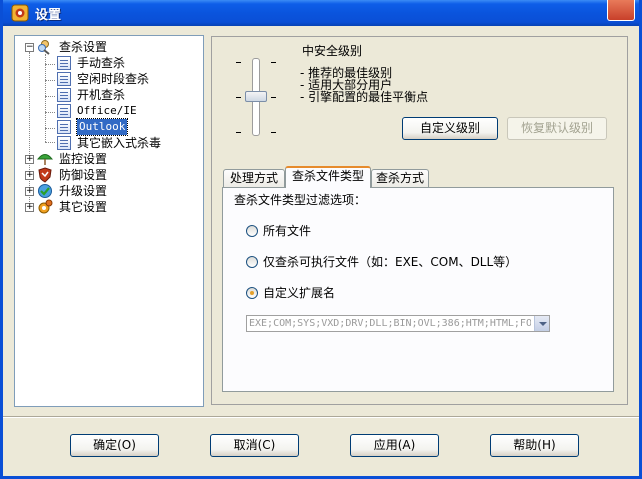 The image size is (642, 479). Describe the element at coordinates (321, 13) in the screenshot. I see `title-bar: 设置` at that location.